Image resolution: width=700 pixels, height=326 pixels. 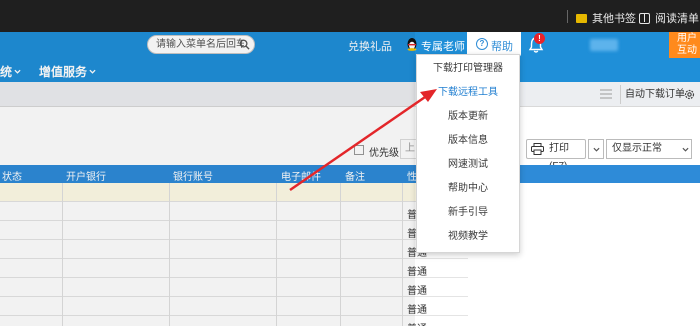 I want to click on menu-item-version-update: 版本更新, so click(x=468, y=117).